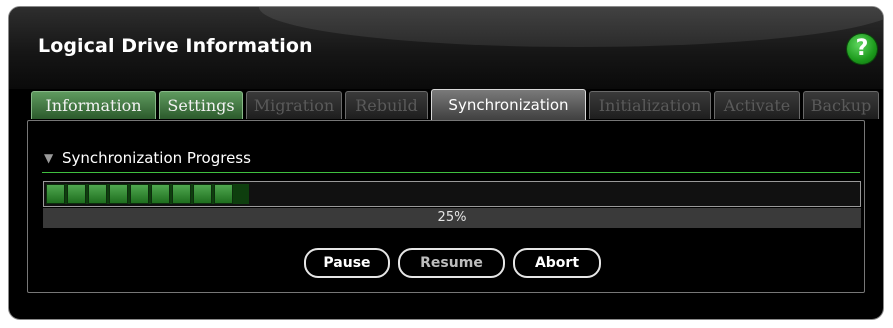 This screenshot has width=893, height=328. Describe the element at coordinates (452, 218) in the screenshot. I see `progress-percent: 25%` at that location.